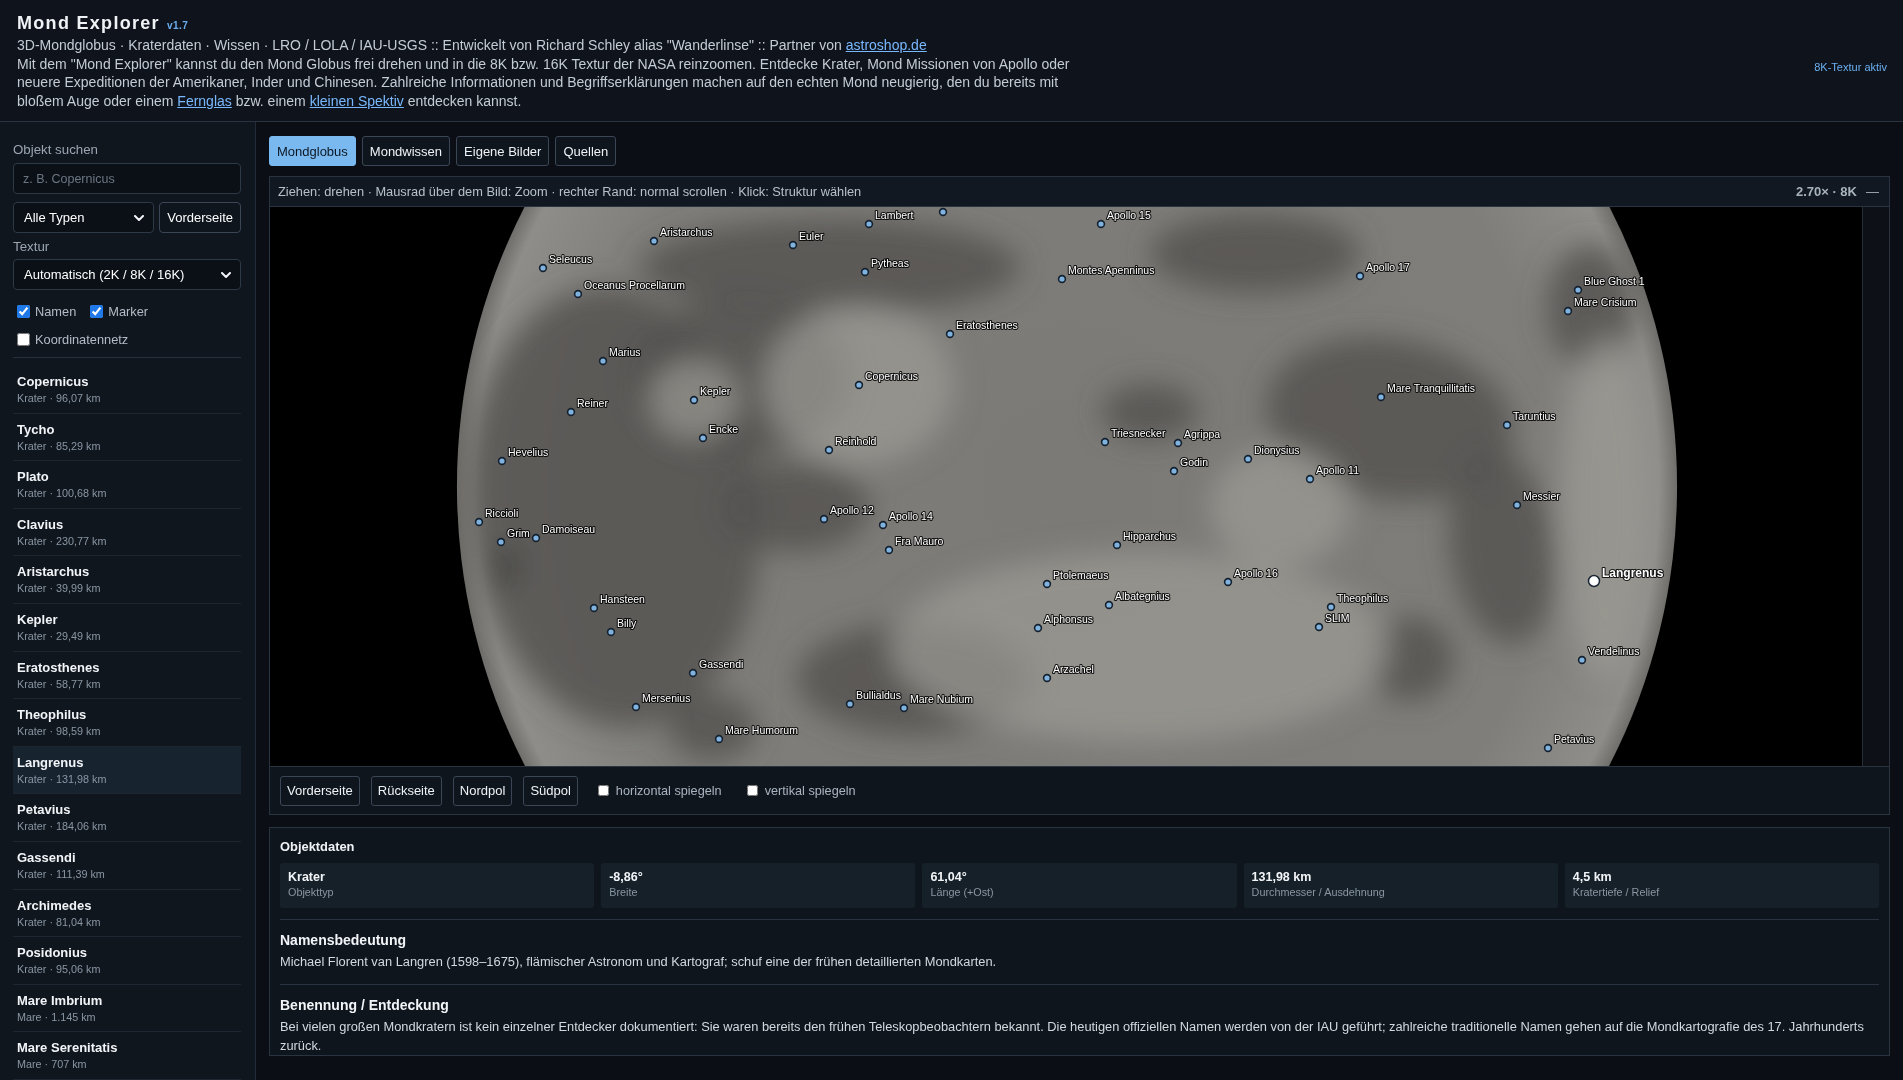  What do you see at coordinates (127, 1056) in the screenshot?
I see `object-list-item: Mare Serenitatis Mare · 707 km` at bounding box center [127, 1056].